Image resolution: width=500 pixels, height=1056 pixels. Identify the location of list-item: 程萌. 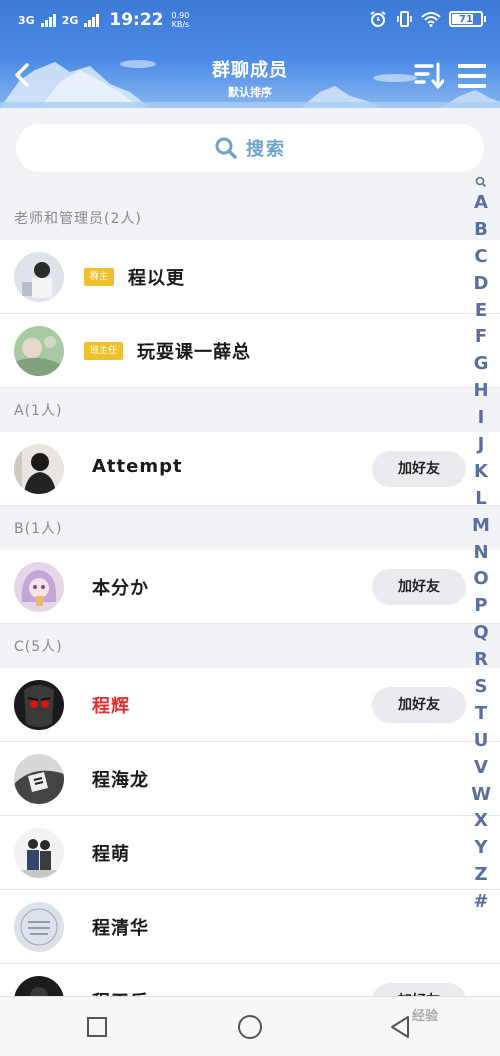
(250, 853).